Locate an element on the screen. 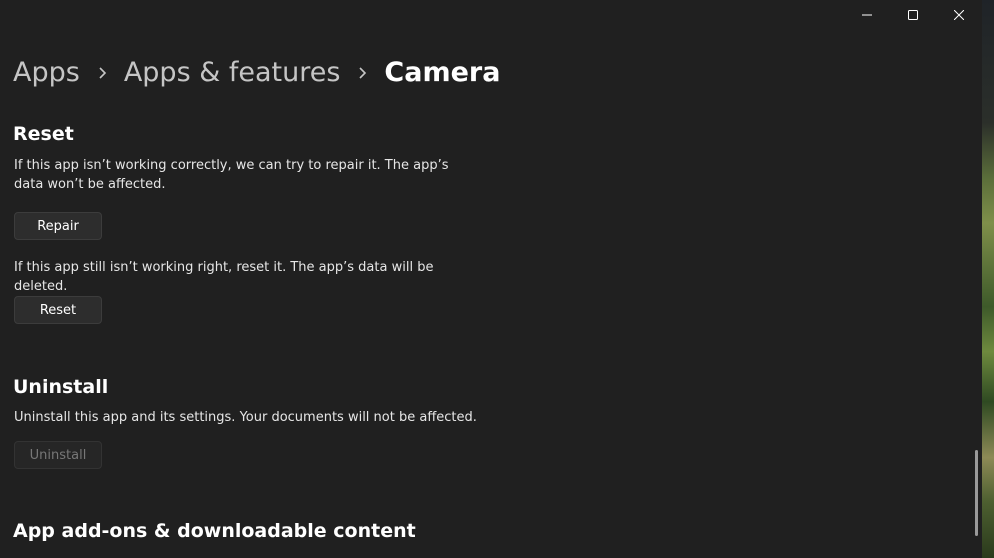 This screenshot has width=994, height=558. breadcrumb-item-camera: Camera is located at coordinates (442, 72).